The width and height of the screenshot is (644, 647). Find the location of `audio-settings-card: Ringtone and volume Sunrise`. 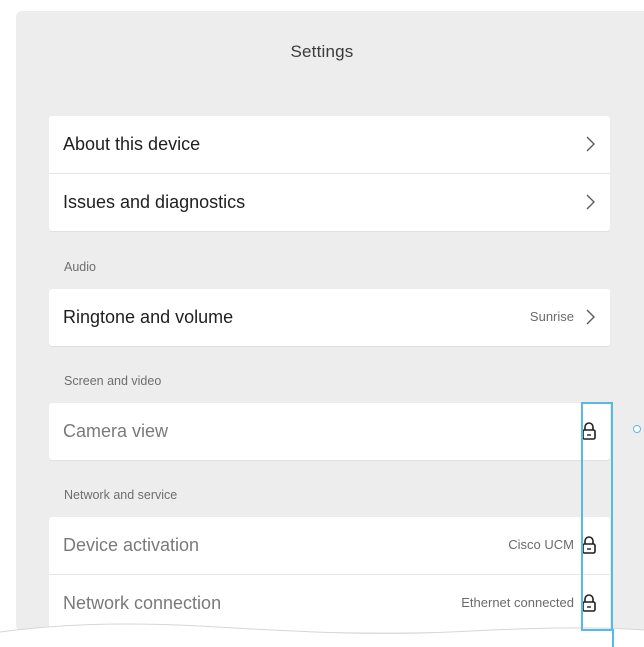

audio-settings-card: Ringtone and volume Sunrise is located at coordinates (329, 317).